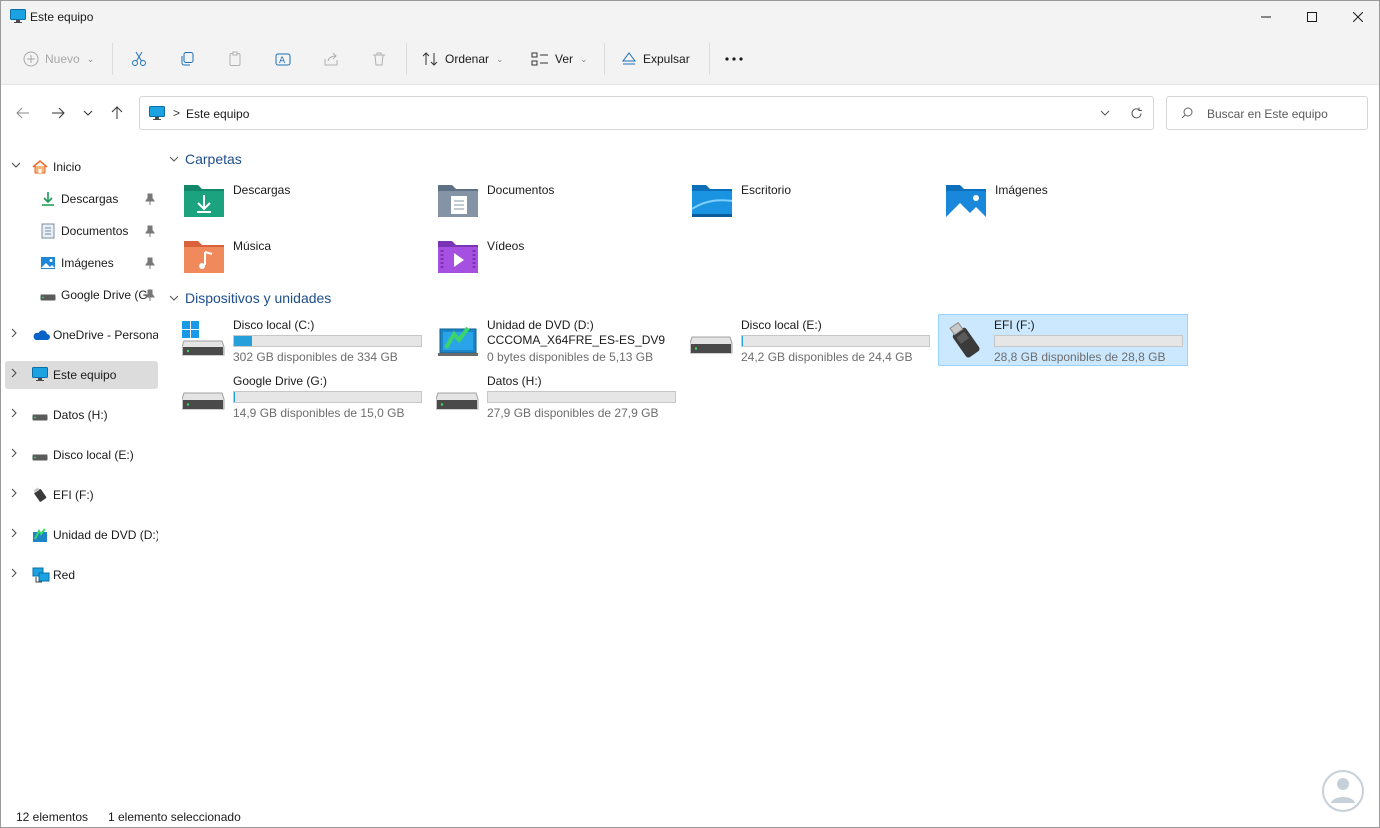 The width and height of the screenshot is (1380, 828). Describe the element at coordinates (23, 113) in the screenshot. I see `back-button` at that location.